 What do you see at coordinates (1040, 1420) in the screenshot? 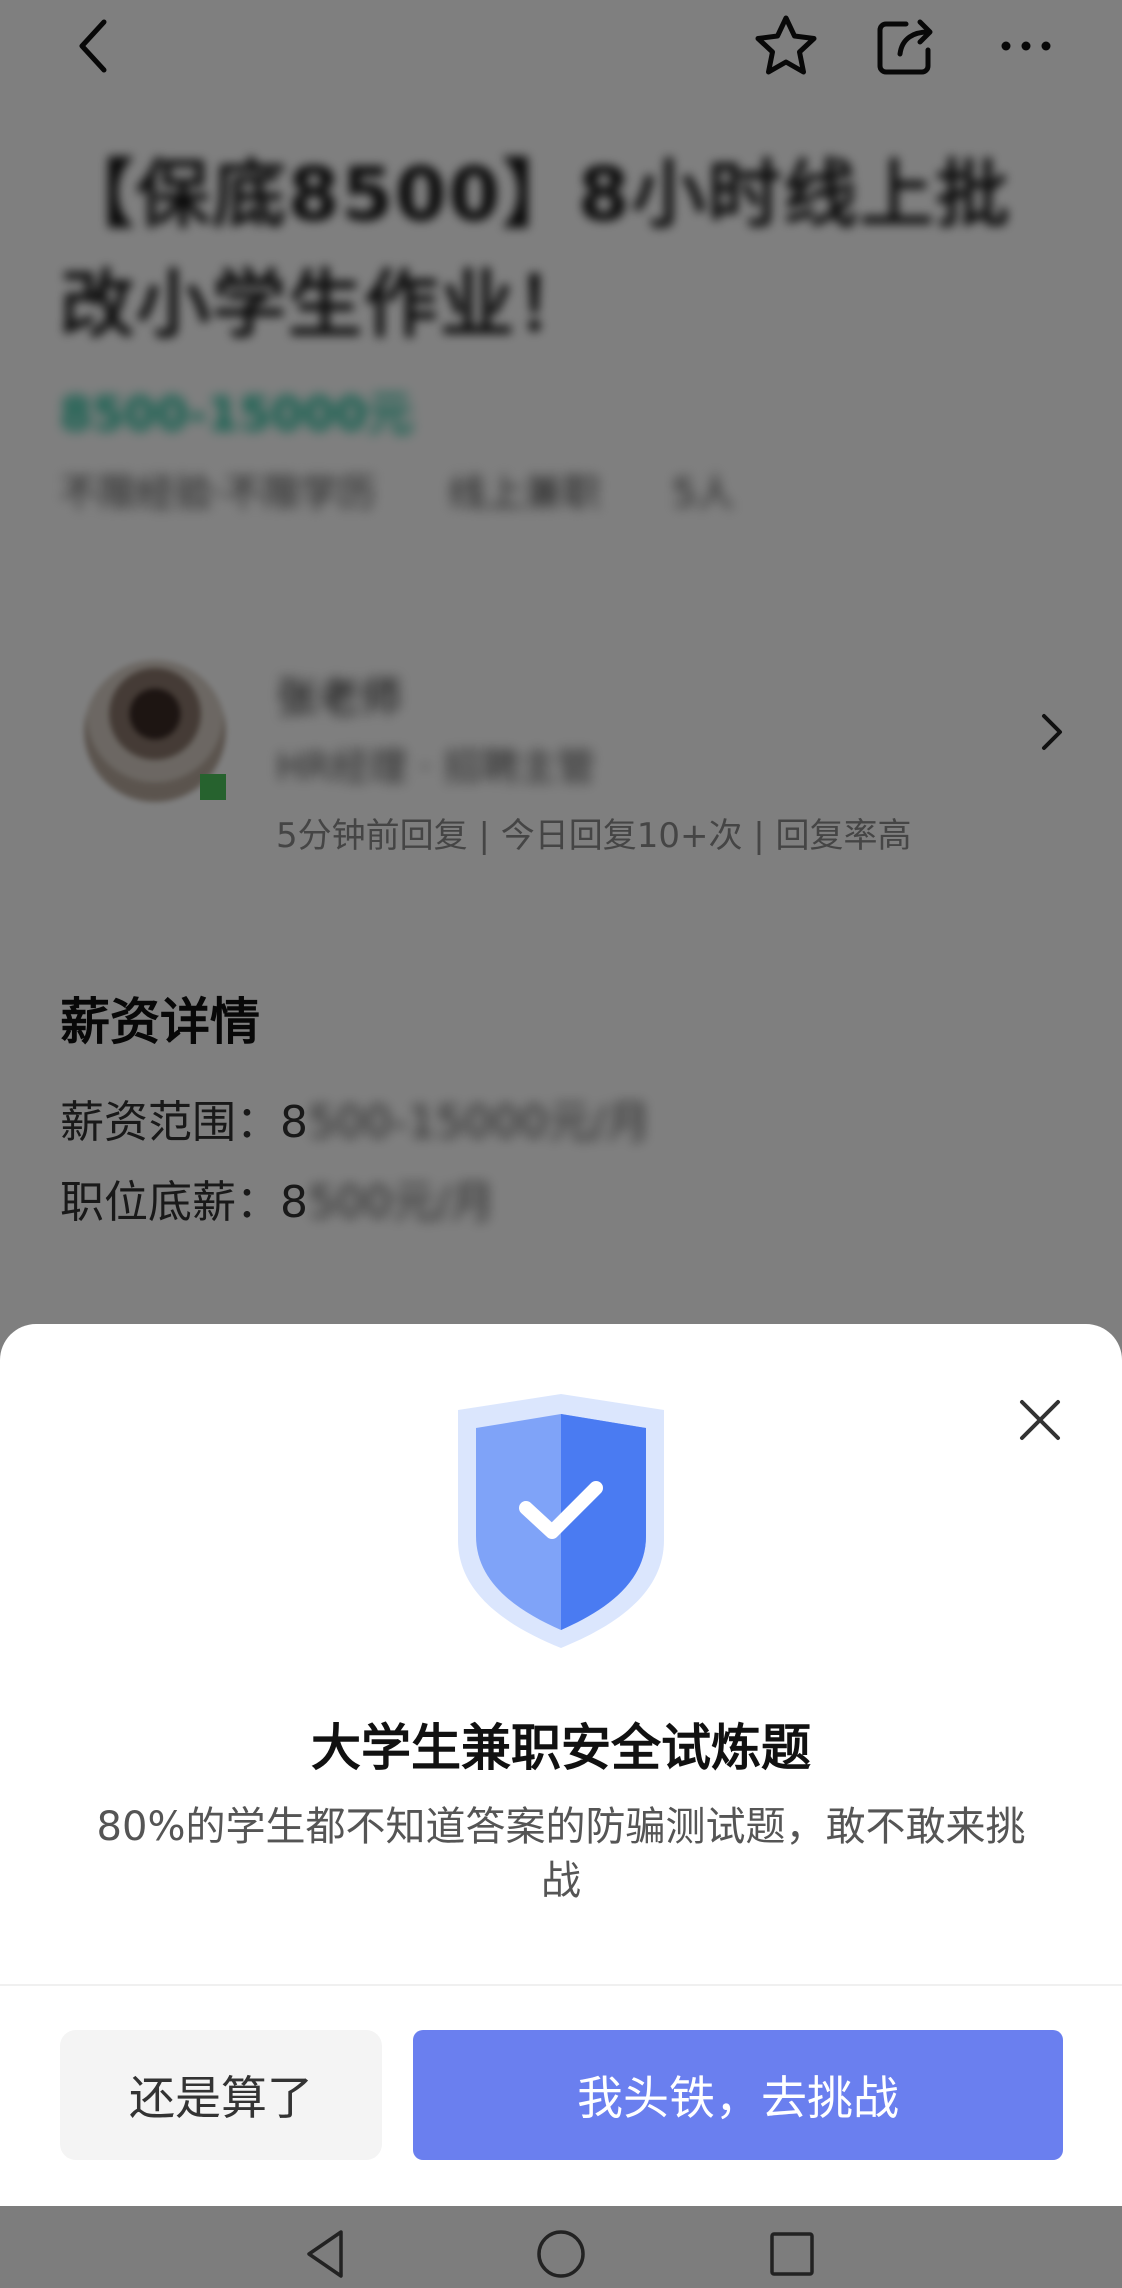
I see `close-icon` at bounding box center [1040, 1420].